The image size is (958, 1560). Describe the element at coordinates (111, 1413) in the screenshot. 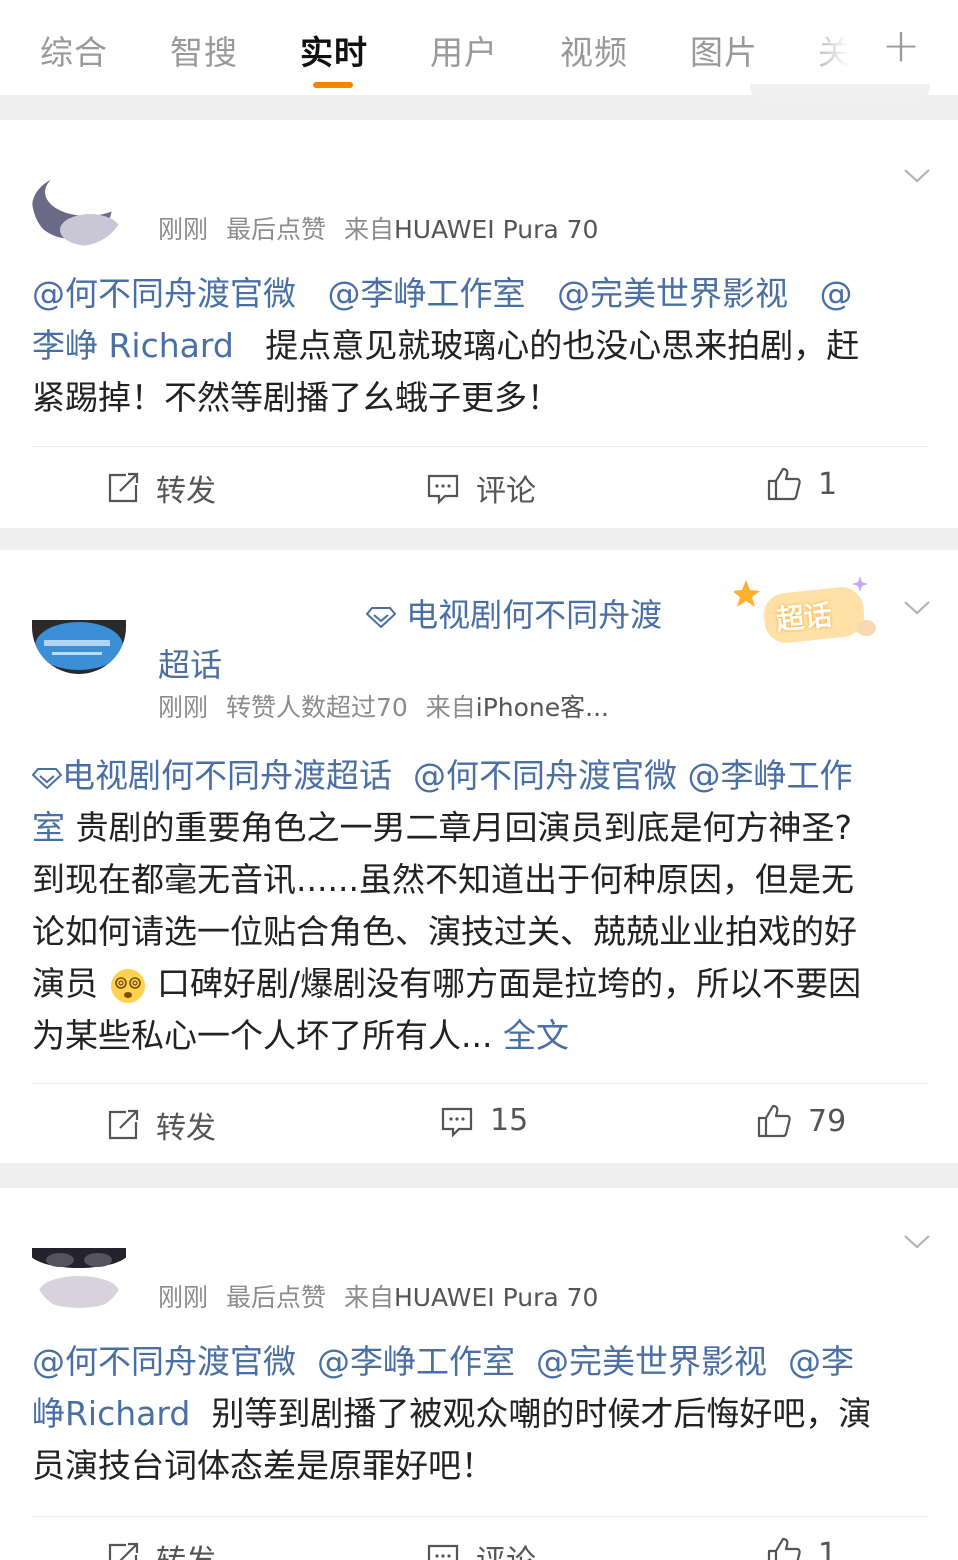

I see `mention-link: 峥Richard` at that location.